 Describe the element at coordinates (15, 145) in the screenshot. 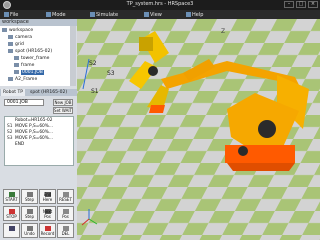

I see `program-line: END` at that location.